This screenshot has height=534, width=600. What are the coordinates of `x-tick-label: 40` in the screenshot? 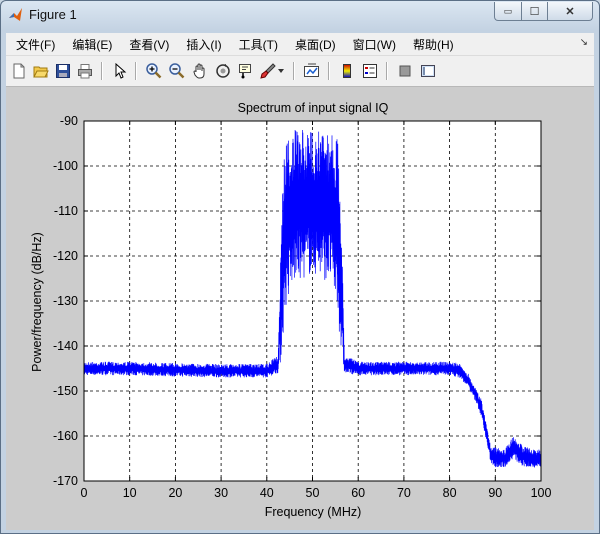 It's located at (267, 493).